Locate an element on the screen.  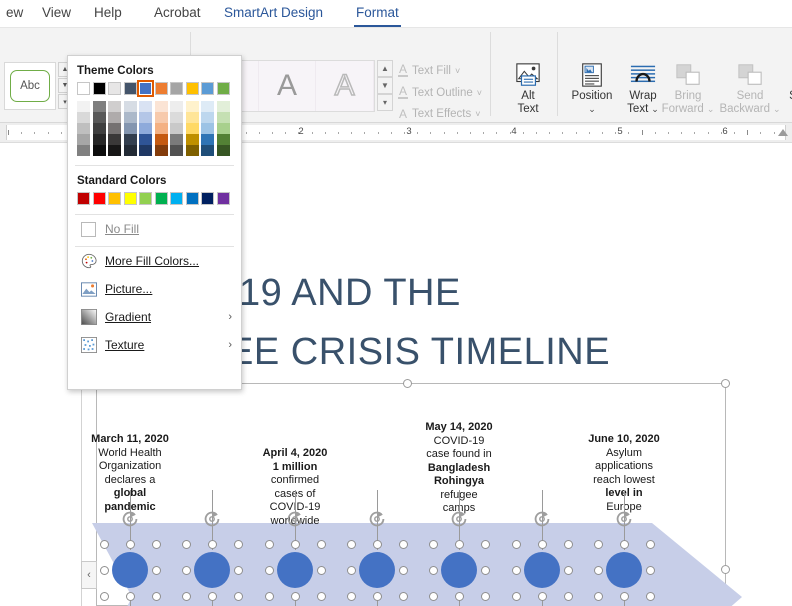
tab-help: Help is located at coordinates (108, 14).